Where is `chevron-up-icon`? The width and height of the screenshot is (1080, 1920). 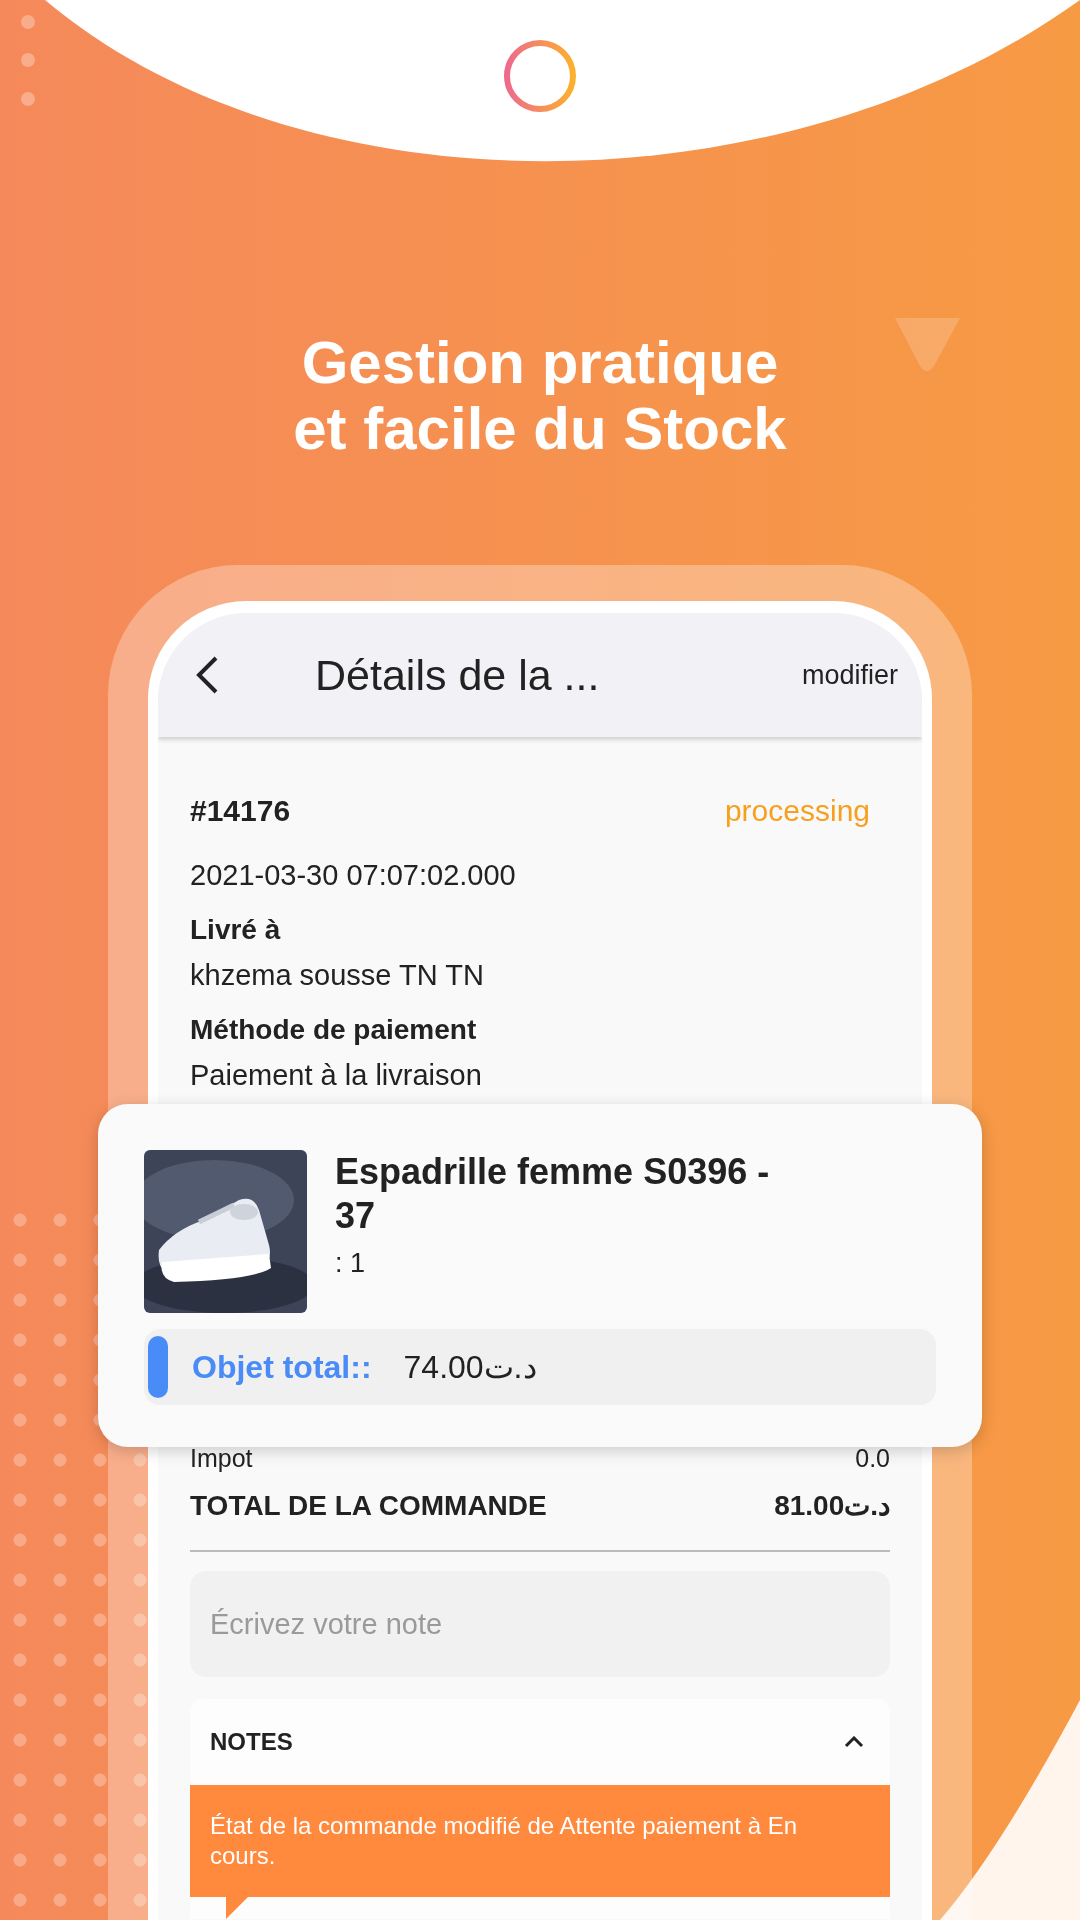
chevron-up-icon is located at coordinates (854, 1742).